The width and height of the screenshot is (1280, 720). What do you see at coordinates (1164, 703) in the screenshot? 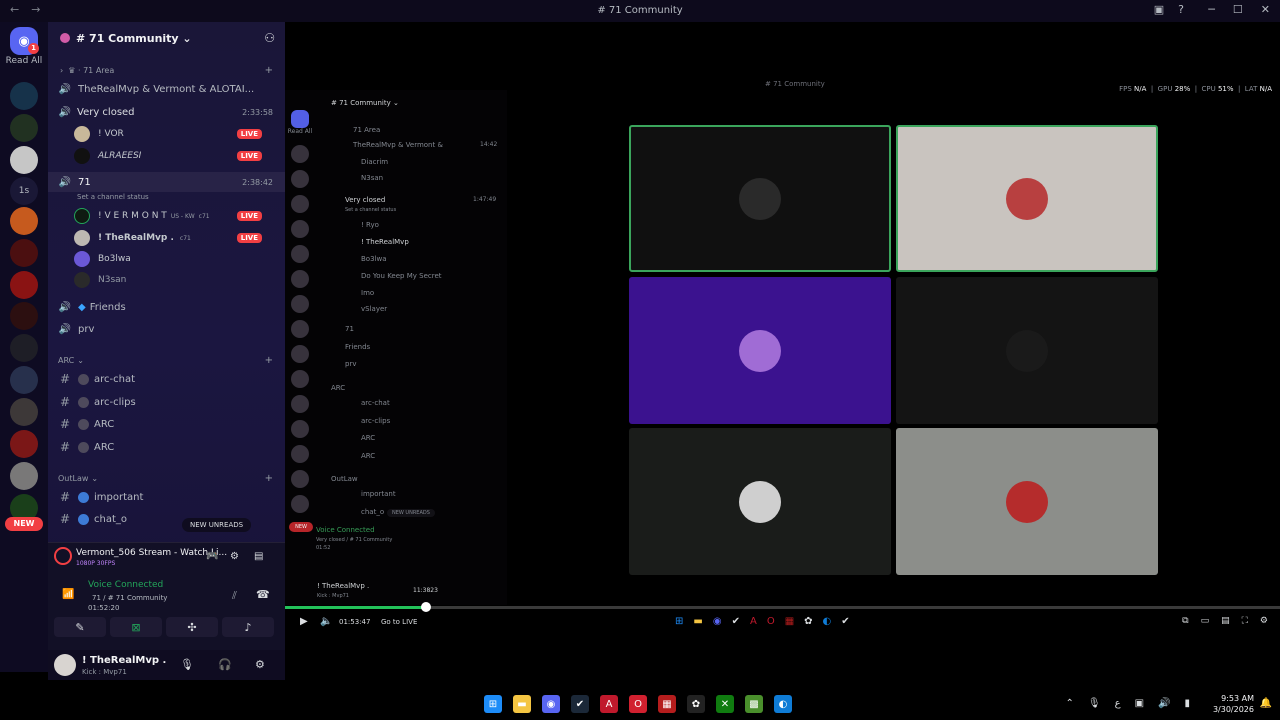
I see `volume-icon: 🔊` at bounding box center [1164, 703].